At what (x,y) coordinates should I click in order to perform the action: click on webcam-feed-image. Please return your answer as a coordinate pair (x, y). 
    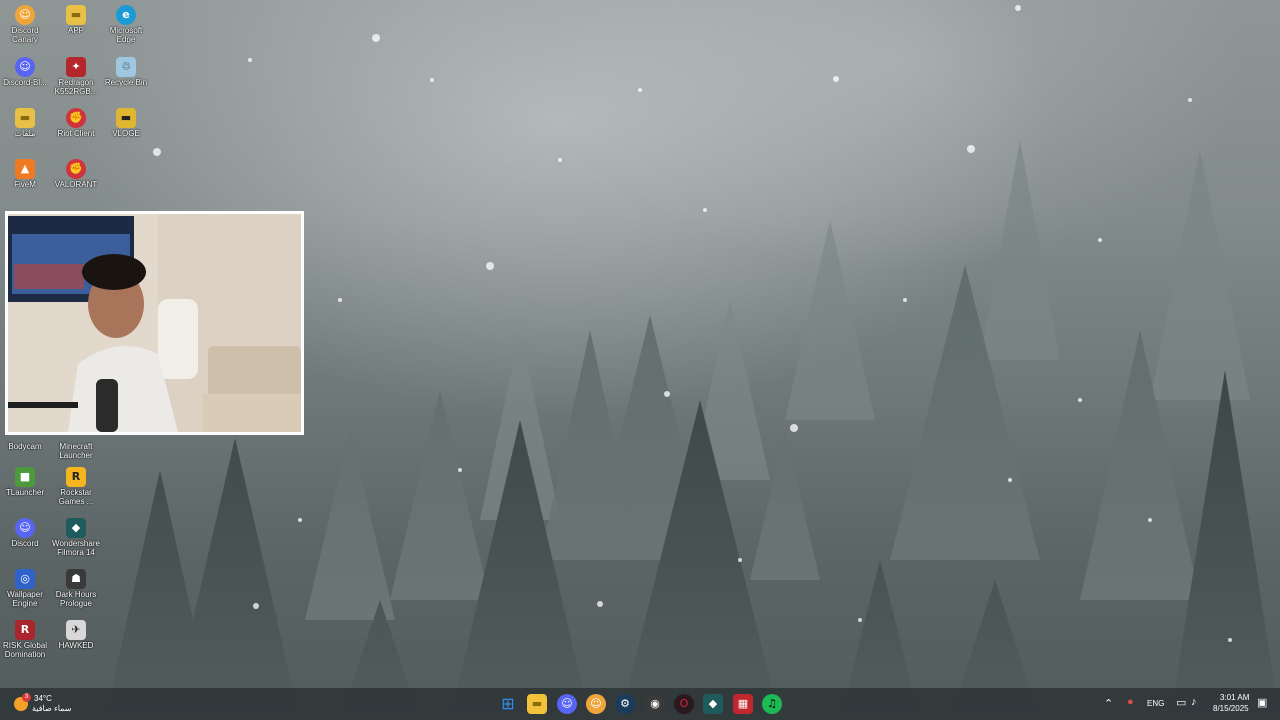
    Looking at the image, I should click on (154, 323).